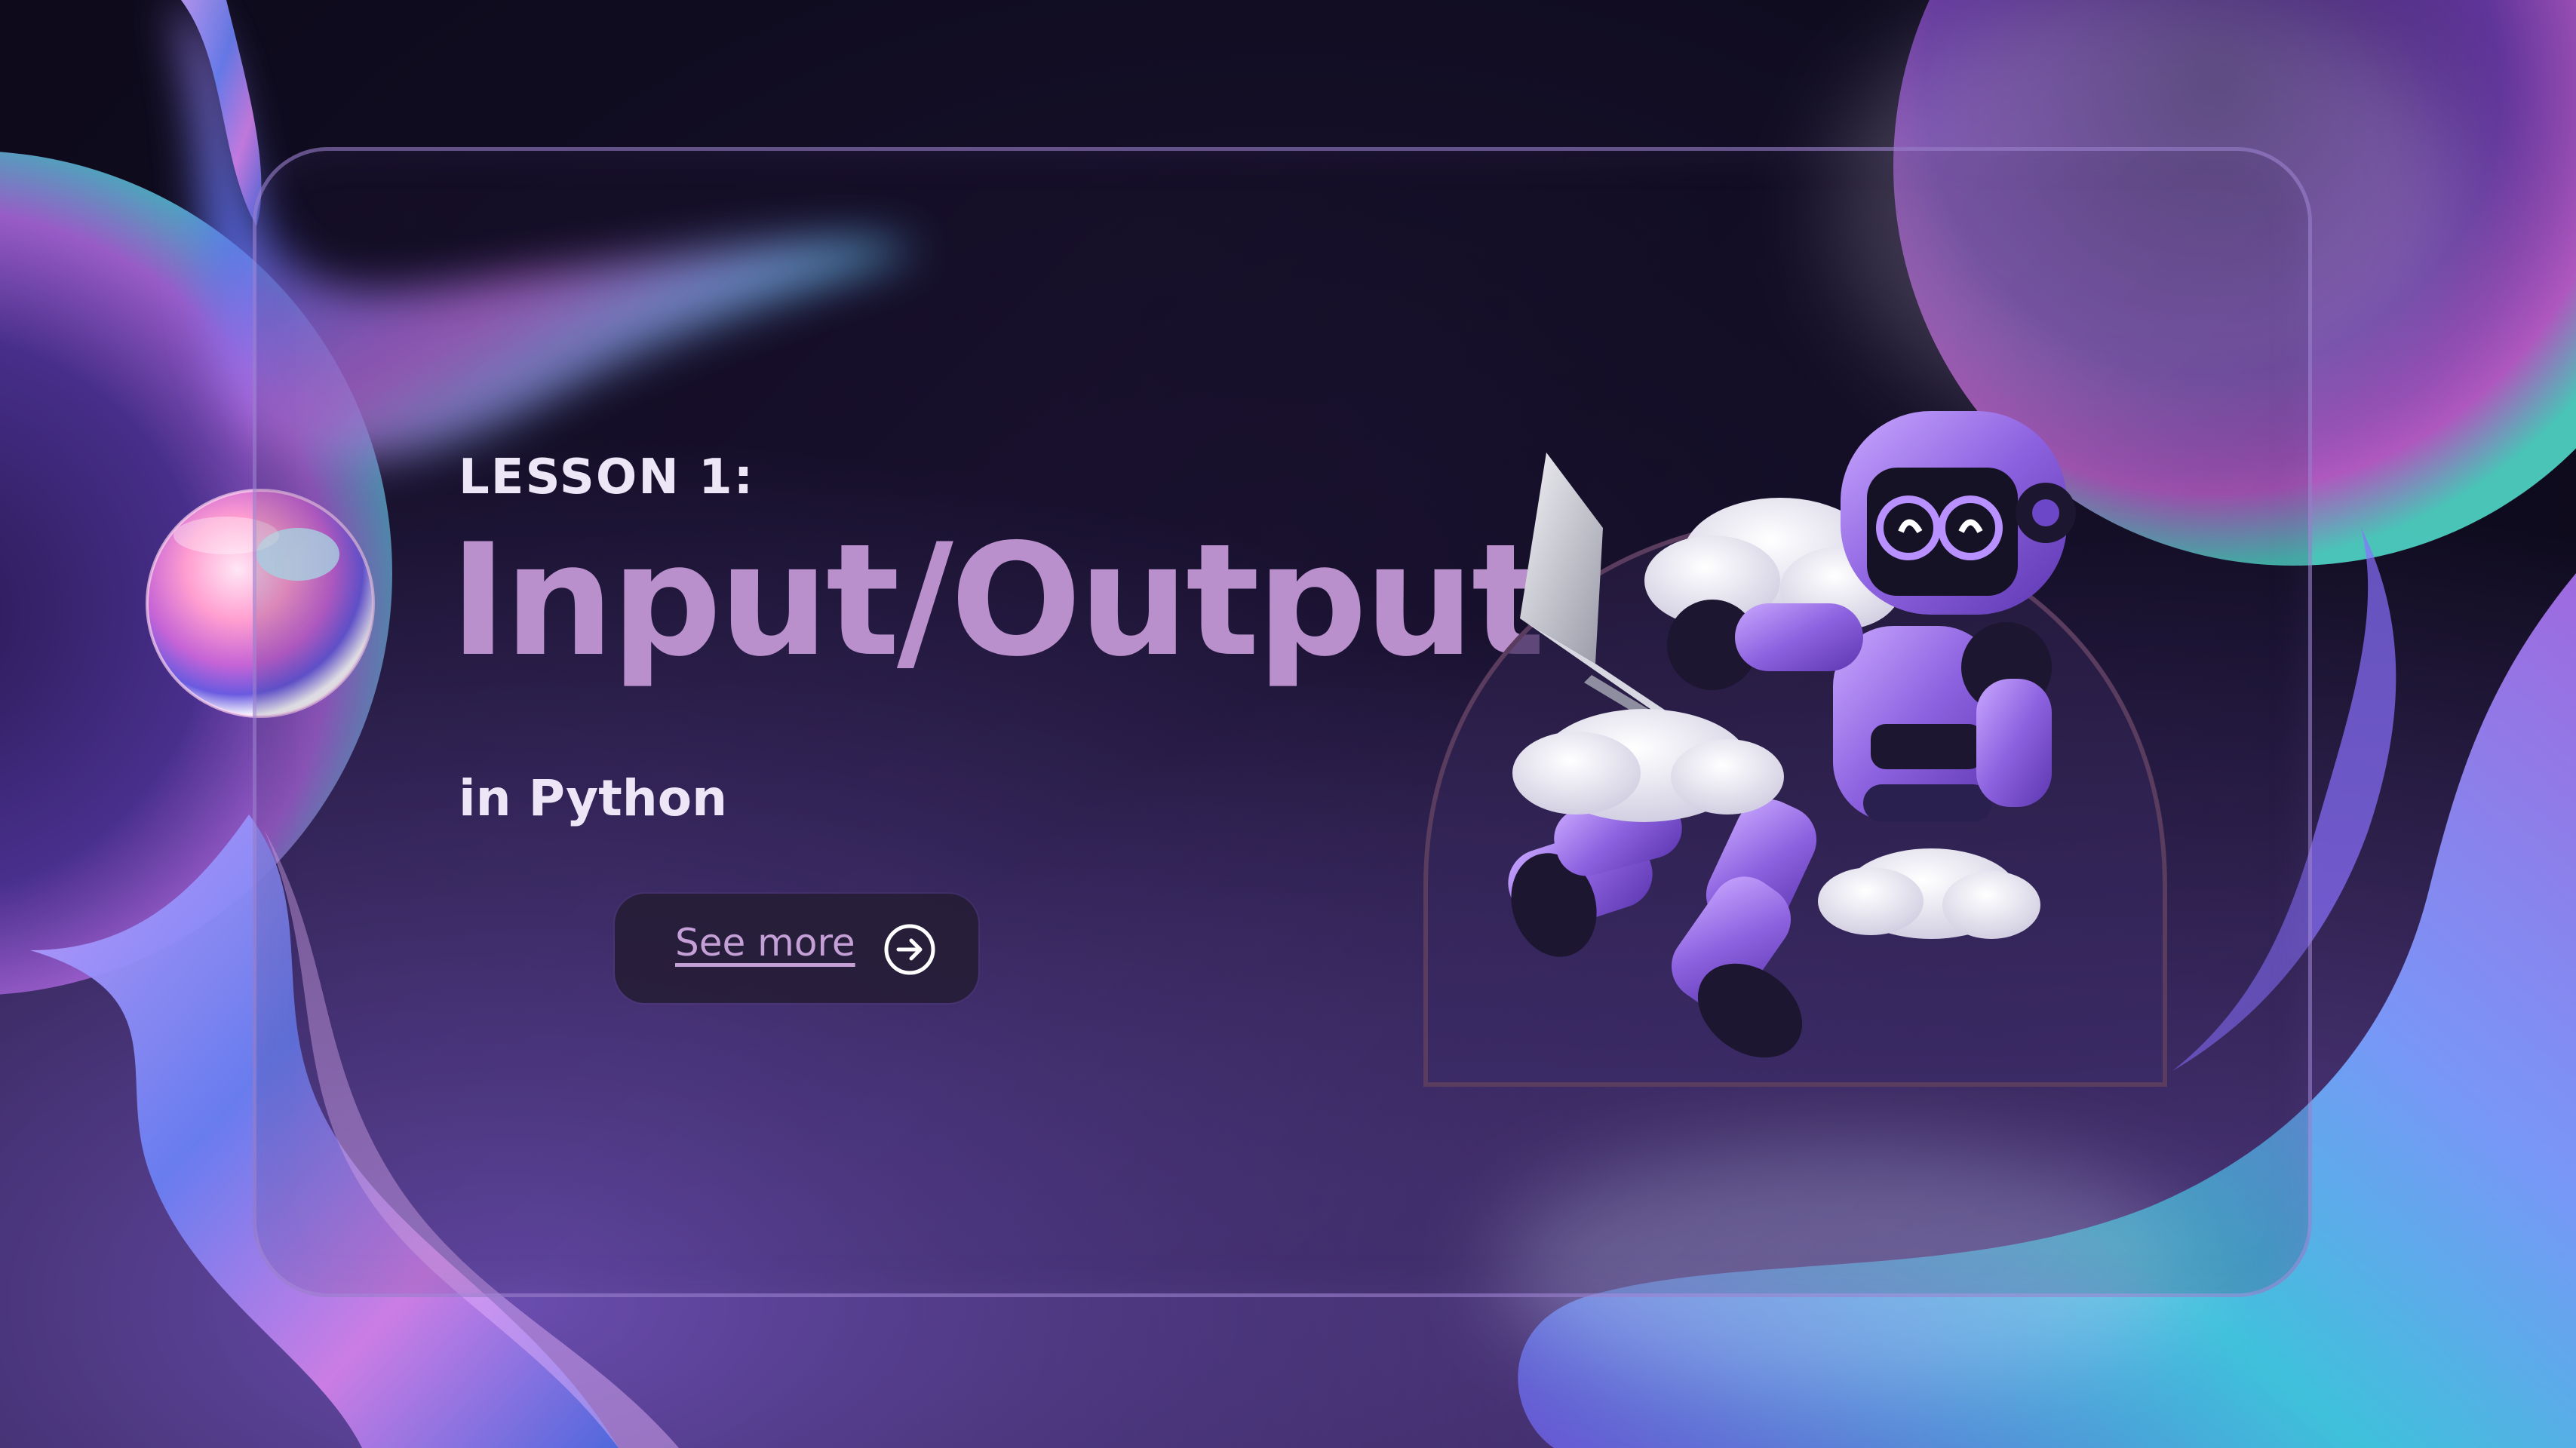 The width and height of the screenshot is (2576, 1448). I want to click on robot-illustration, so click(1795, 749).